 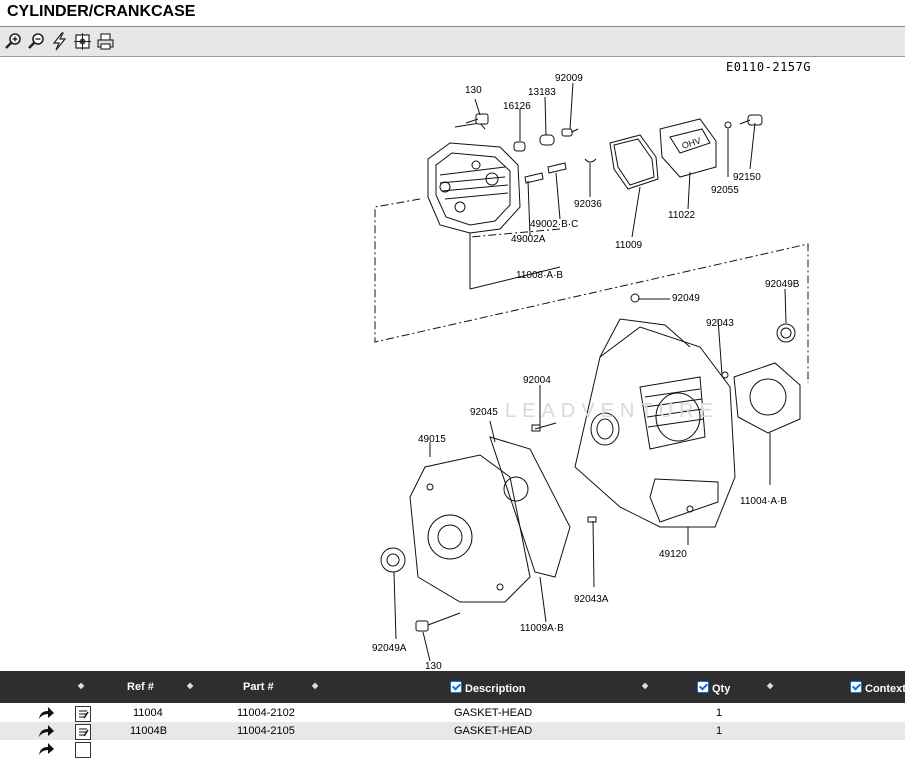 I want to click on lightning-icon, so click(x=59, y=41).